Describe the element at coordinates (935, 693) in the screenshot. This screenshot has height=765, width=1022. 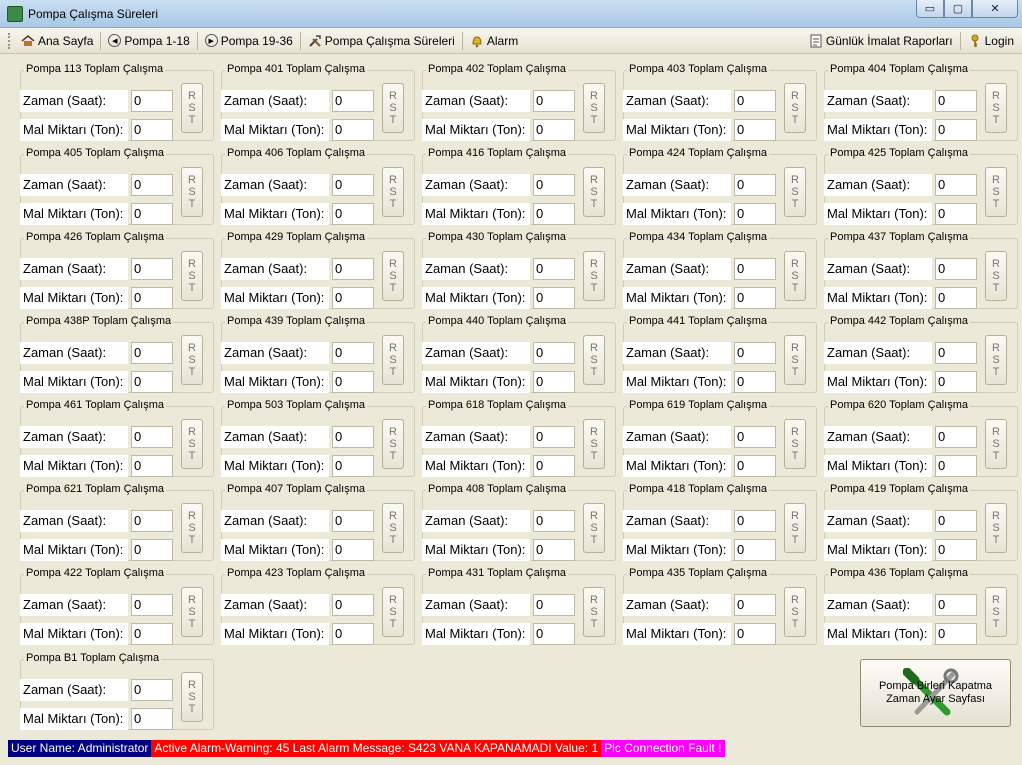
I see `pompa-kapatma-zaman-ayar-button: Pompa Birleri Kapatma Zaman Ayar Sayfası` at that location.